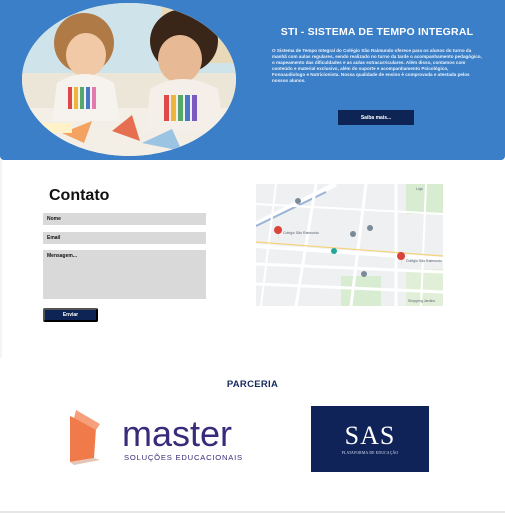  What do you see at coordinates (79, 195) in the screenshot?
I see `contact-title: Contato` at bounding box center [79, 195].